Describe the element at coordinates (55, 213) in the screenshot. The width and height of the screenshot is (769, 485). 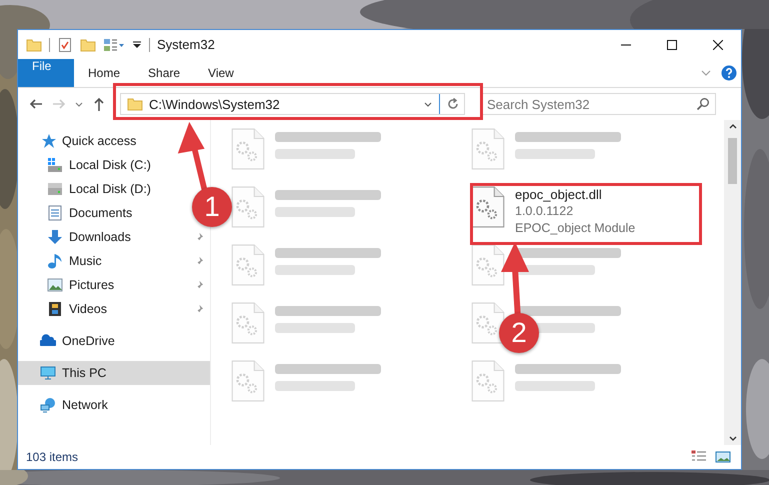
I see `documents-icon` at that location.